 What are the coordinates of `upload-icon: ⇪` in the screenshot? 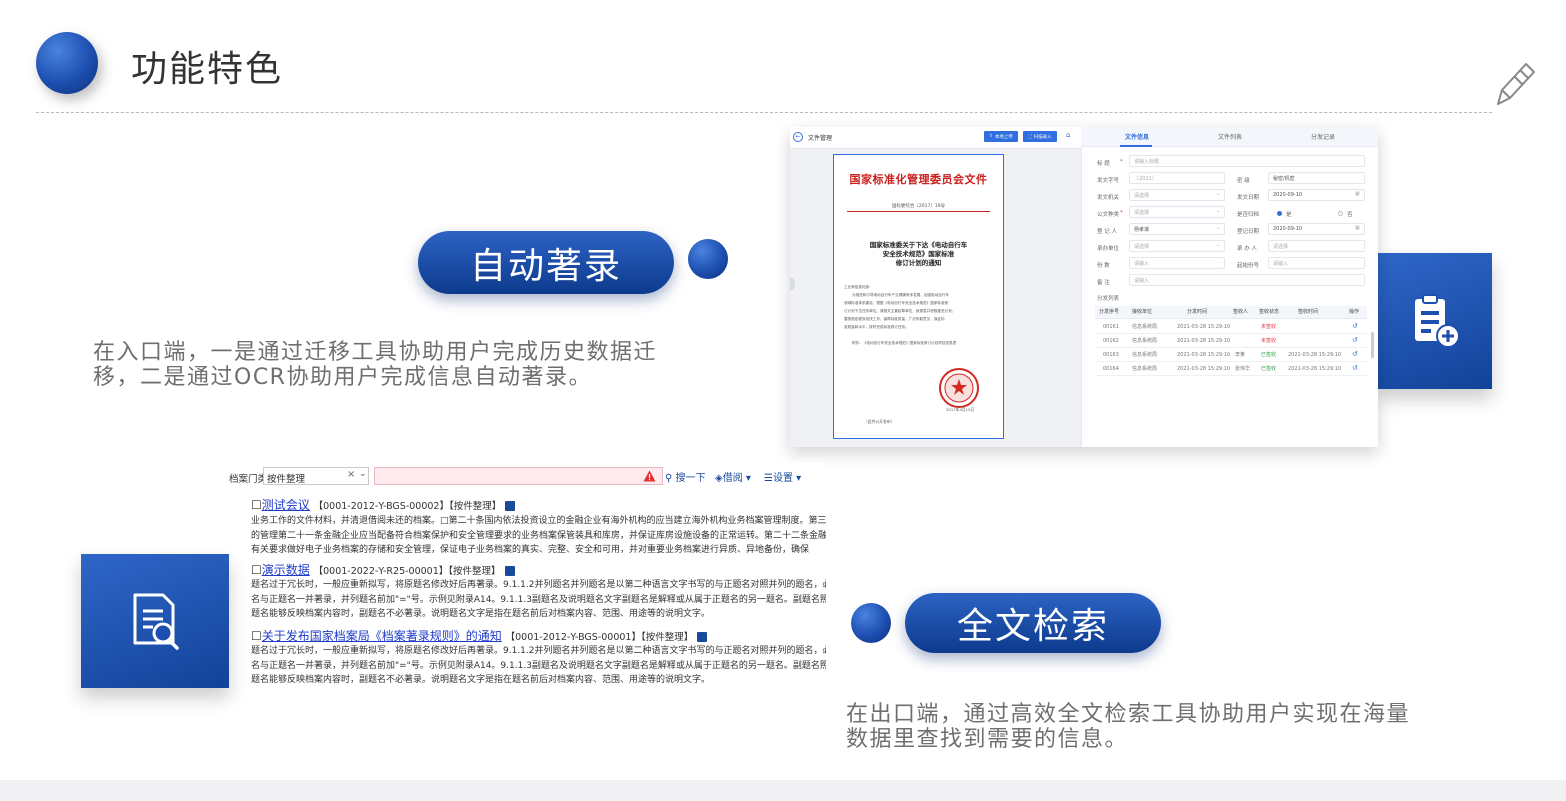 It's located at (991, 136).